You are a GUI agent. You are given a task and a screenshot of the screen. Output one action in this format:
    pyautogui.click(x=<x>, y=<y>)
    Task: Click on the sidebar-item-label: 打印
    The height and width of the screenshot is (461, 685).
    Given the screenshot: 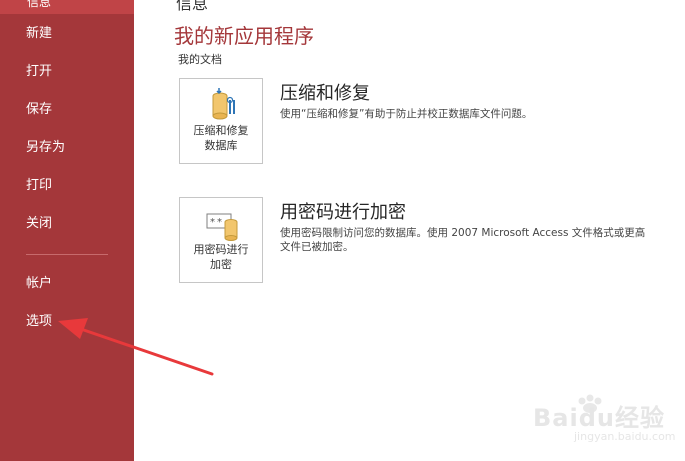 What is the action you would take?
    pyautogui.click(x=39, y=185)
    